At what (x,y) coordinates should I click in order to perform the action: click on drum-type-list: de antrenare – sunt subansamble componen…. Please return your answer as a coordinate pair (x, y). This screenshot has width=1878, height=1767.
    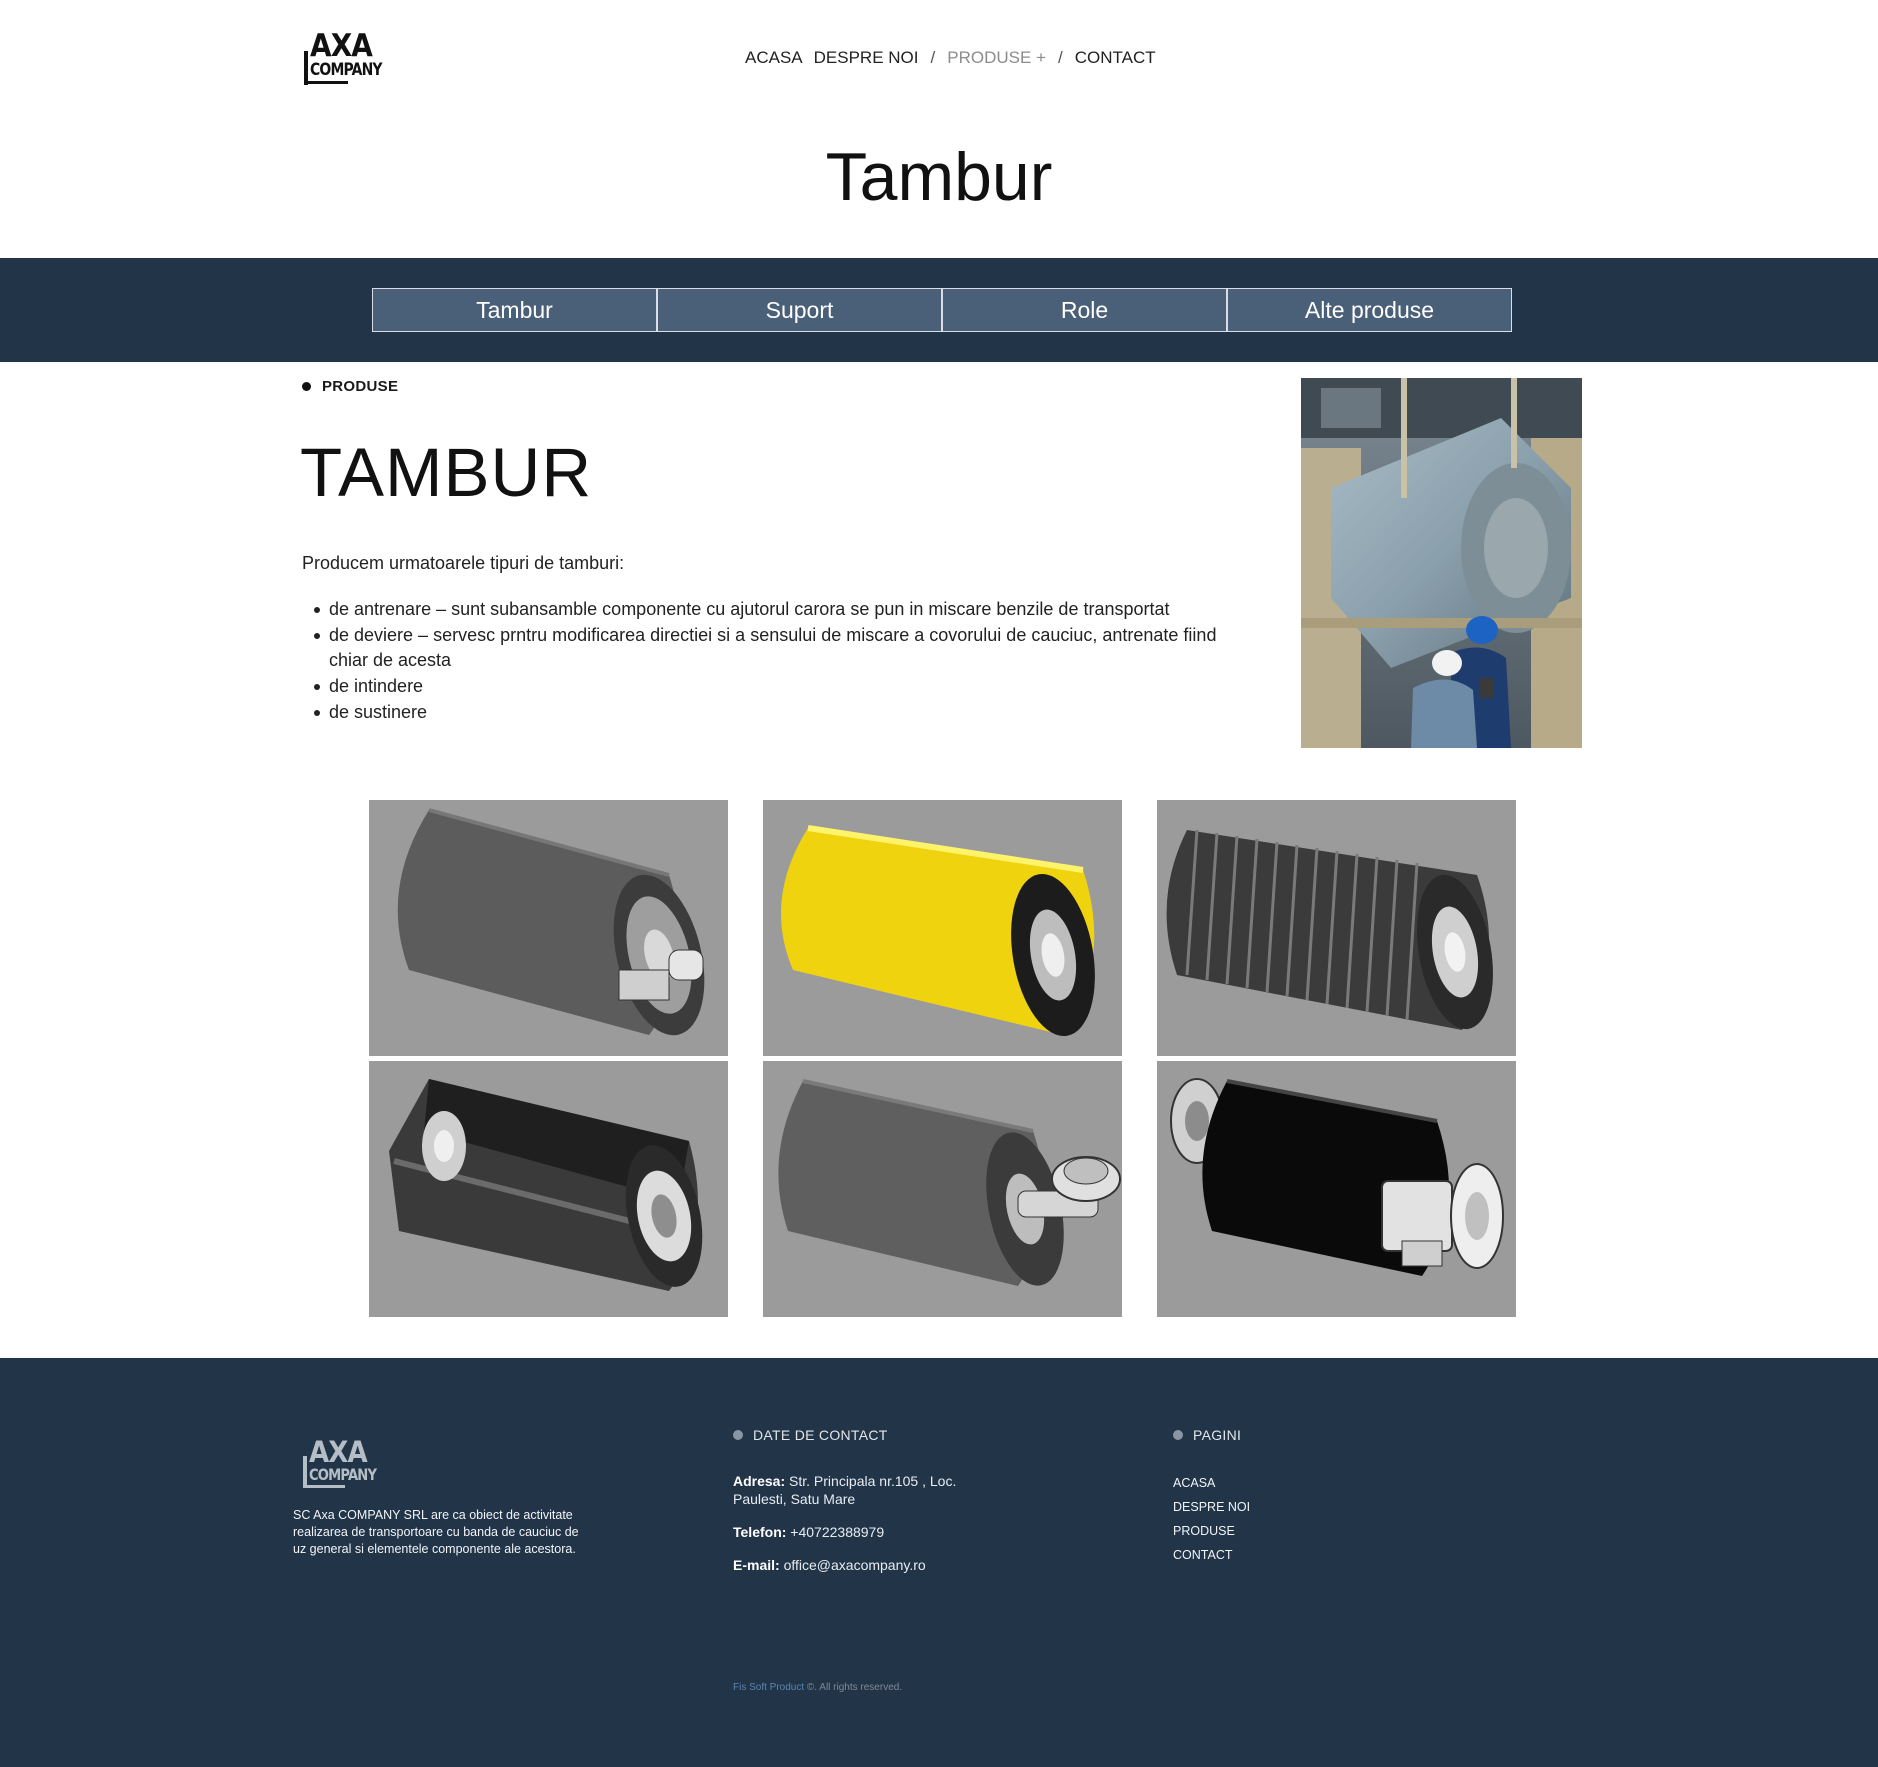
    Looking at the image, I should click on (777, 661).